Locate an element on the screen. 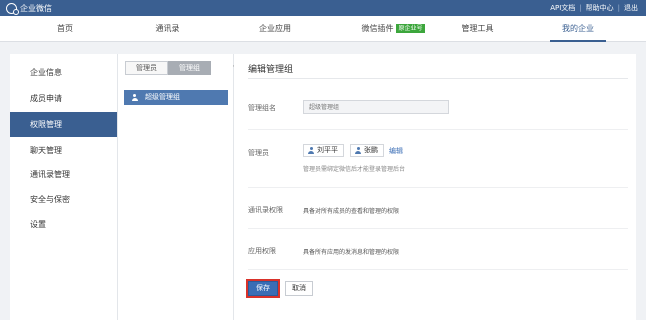 The width and height of the screenshot is (646, 320). sidebar-item-security: 安全与保密 is located at coordinates (63, 199).